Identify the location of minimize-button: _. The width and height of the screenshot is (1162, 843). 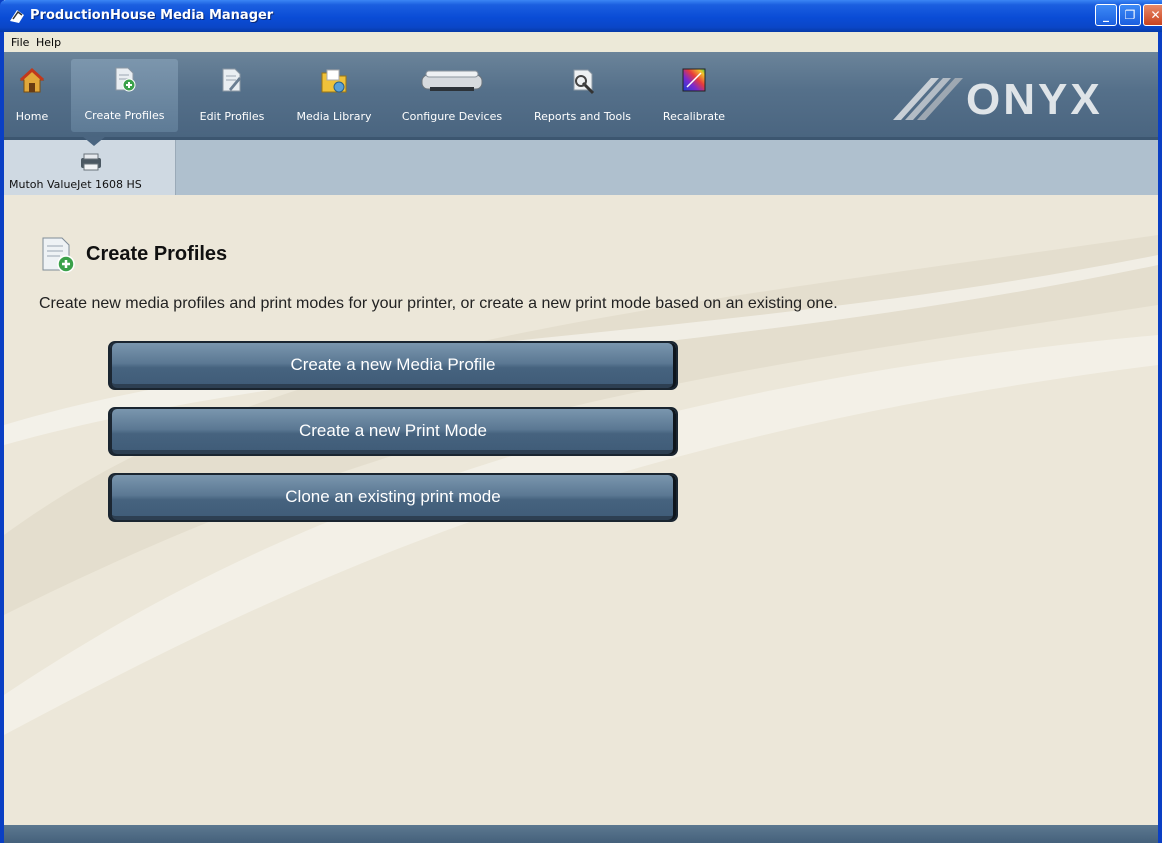
(1106, 15).